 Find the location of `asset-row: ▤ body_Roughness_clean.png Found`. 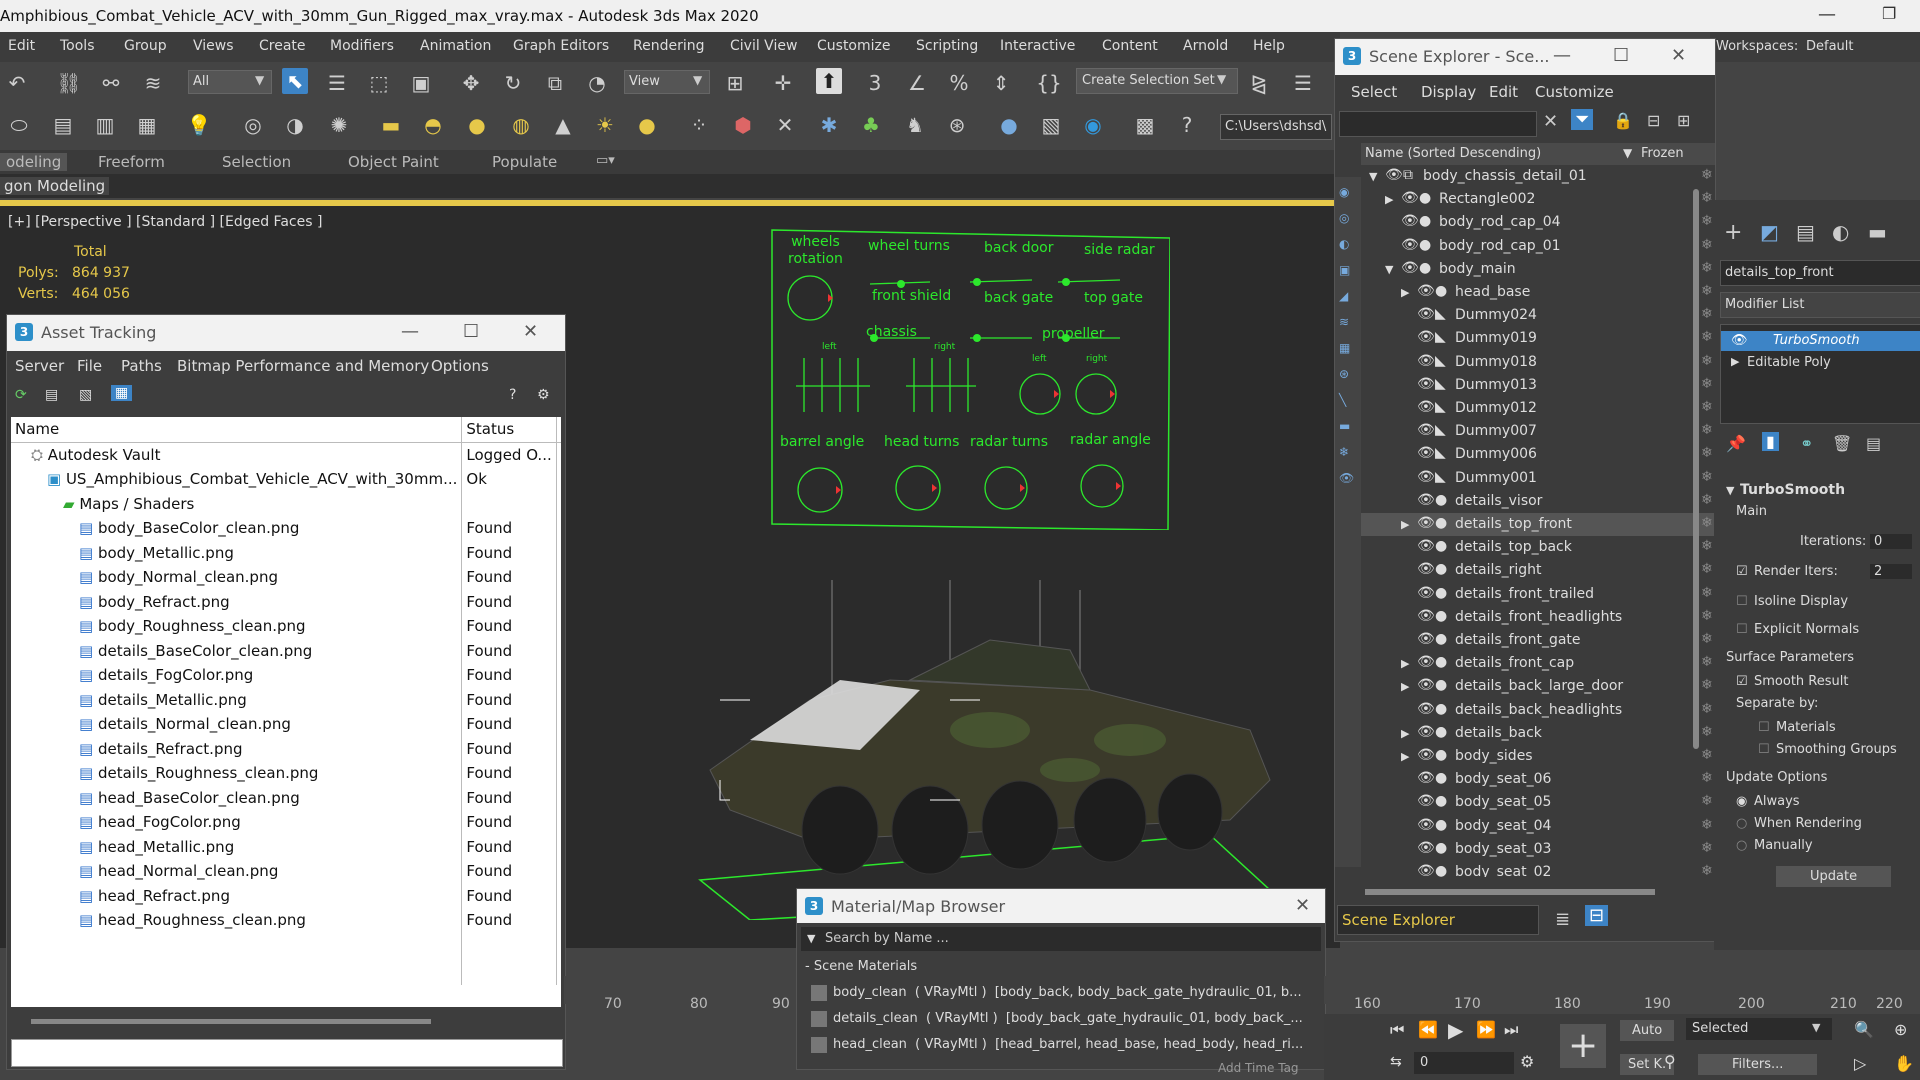

asset-row: ▤ body_Roughness_clean.png Found is located at coordinates (286, 626).